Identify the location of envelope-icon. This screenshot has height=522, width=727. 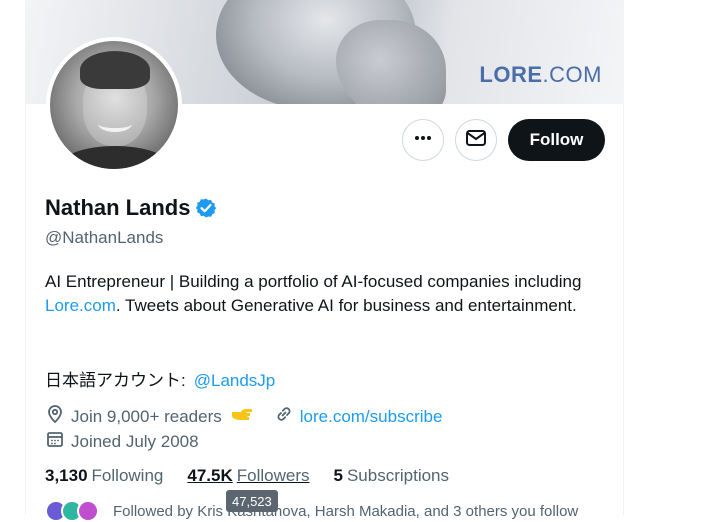
(476, 140).